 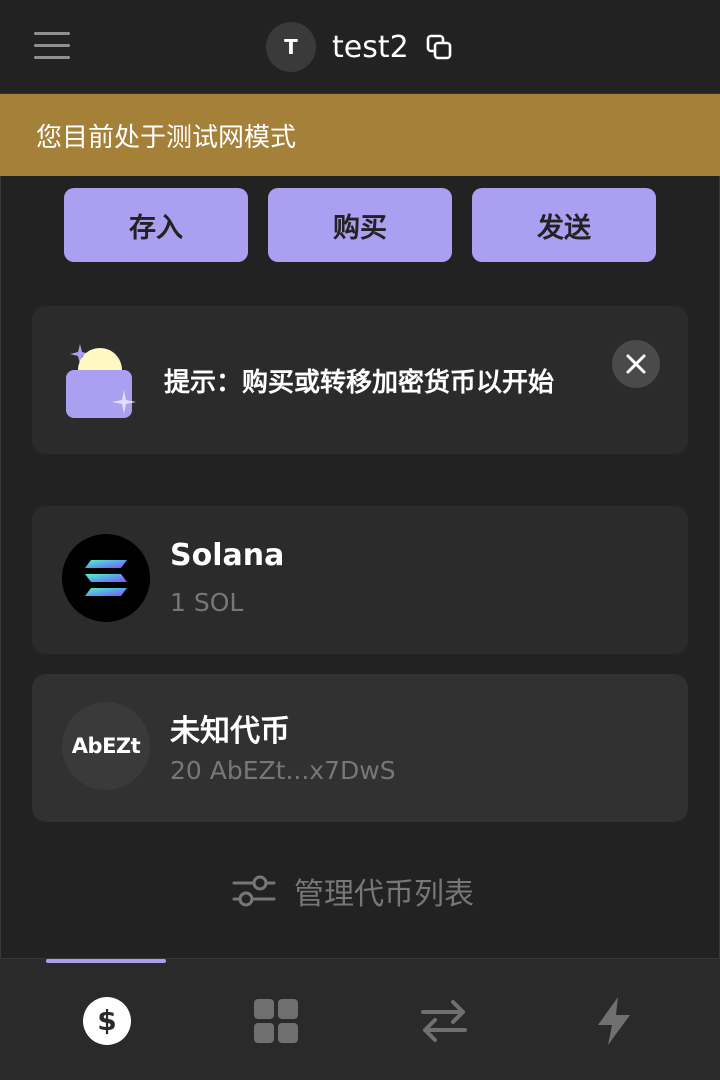 What do you see at coordinates (106, 578) in the screenshot?
I see `solana-logo-icon` at bounding box center [106, 578].